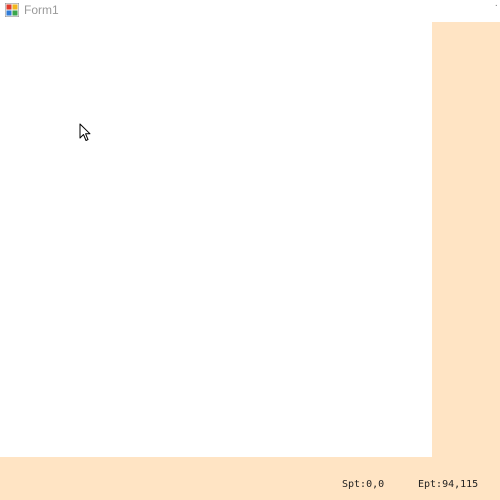 The height and width of the screenshot is (500, 500). What do you see at coordinates (85, 132) in the screenshot?
I see `mouse-pointer-icon` at bounding box center [85, 132].